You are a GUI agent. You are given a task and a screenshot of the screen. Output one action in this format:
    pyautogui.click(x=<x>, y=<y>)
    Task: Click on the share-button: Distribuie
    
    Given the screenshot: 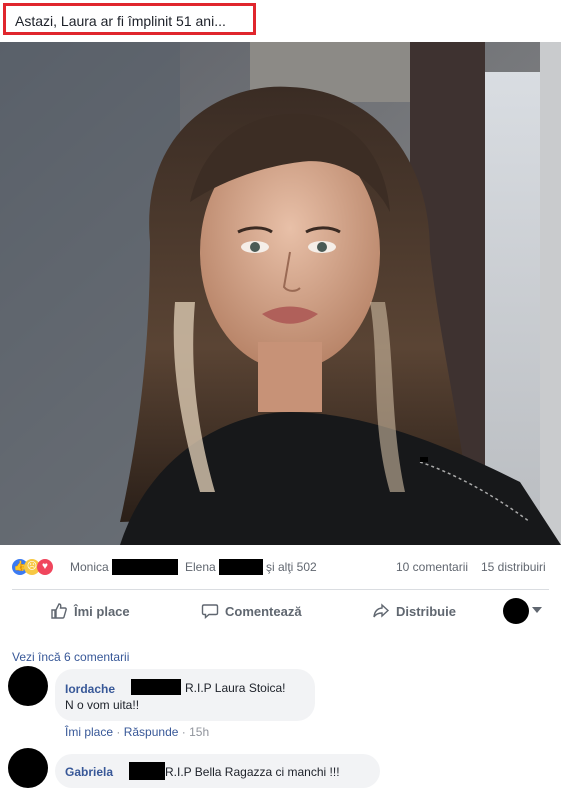 What is the action you would take?
    pyautogui.click(x=414, y=611)
    